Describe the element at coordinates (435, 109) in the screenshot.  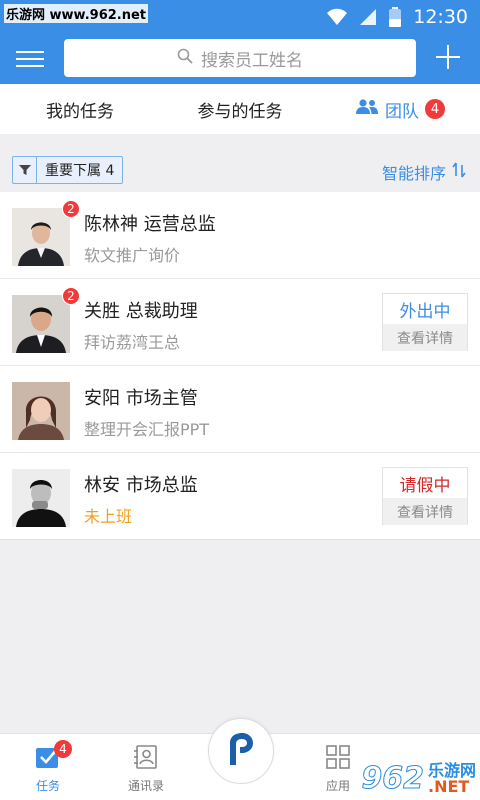
I see `team-count-badge: 4` at that location.